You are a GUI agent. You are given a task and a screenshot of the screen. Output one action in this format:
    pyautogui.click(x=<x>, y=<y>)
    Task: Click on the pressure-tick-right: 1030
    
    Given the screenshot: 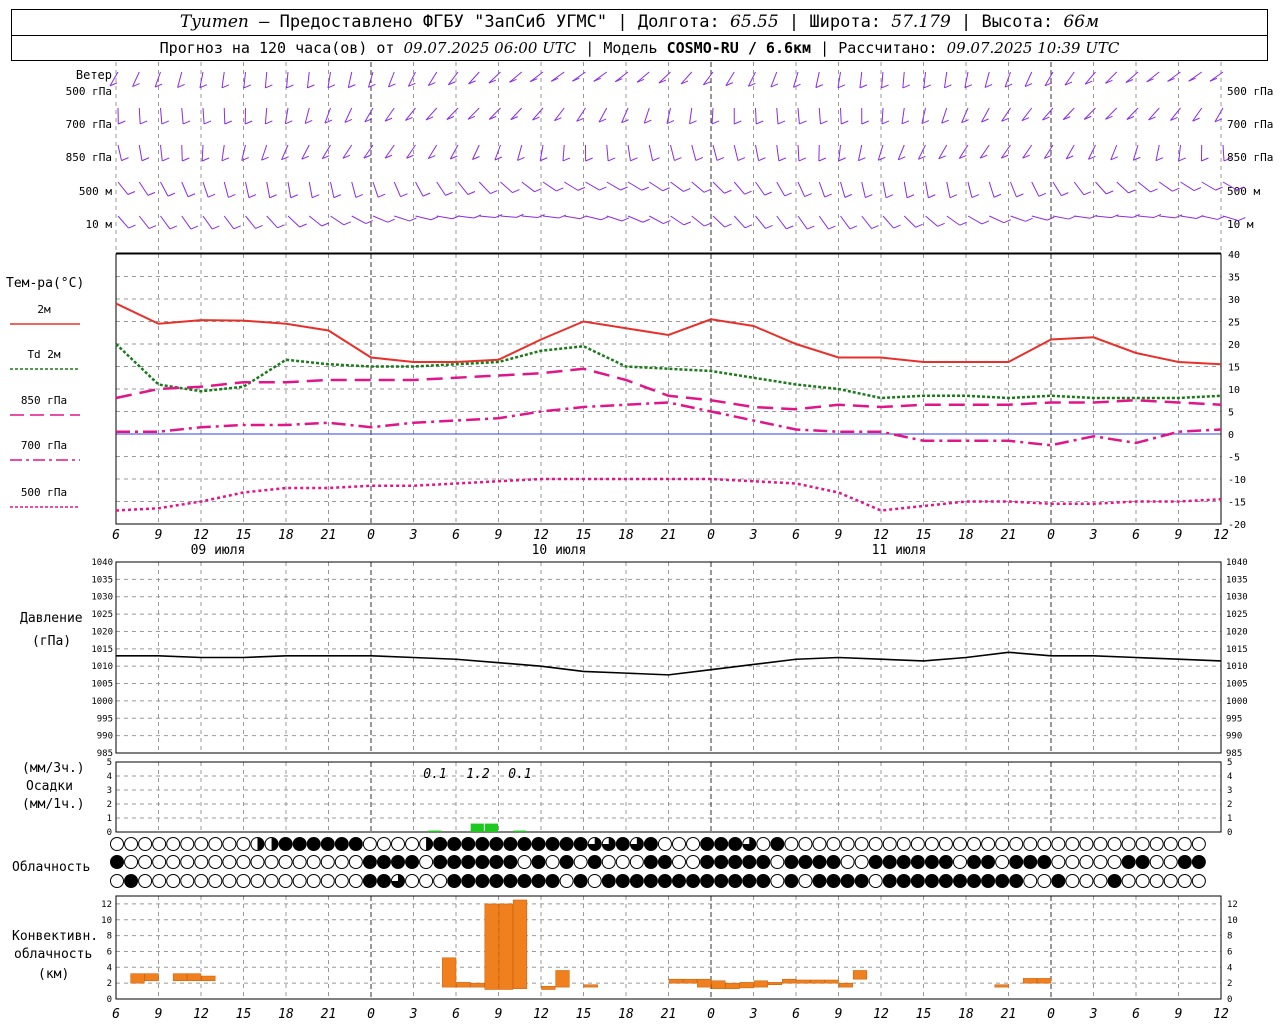 What is the action you would take?
    pyautogui.click(x=1237, y=598)
    